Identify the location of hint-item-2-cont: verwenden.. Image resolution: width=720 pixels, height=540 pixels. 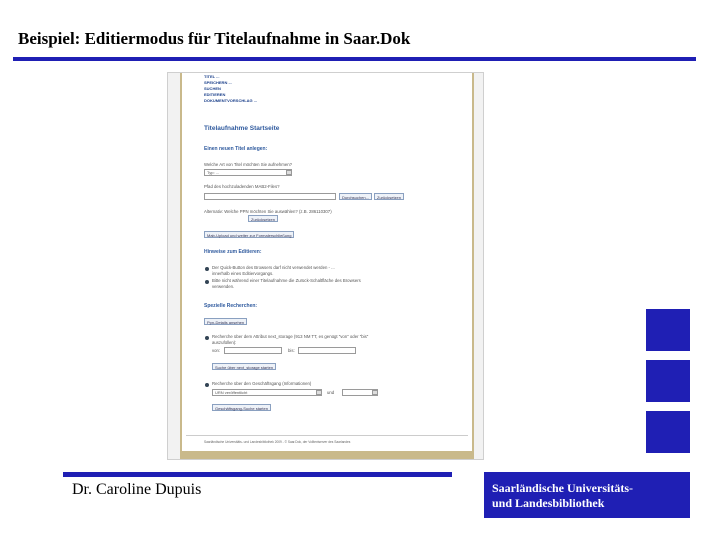
(223, 286).